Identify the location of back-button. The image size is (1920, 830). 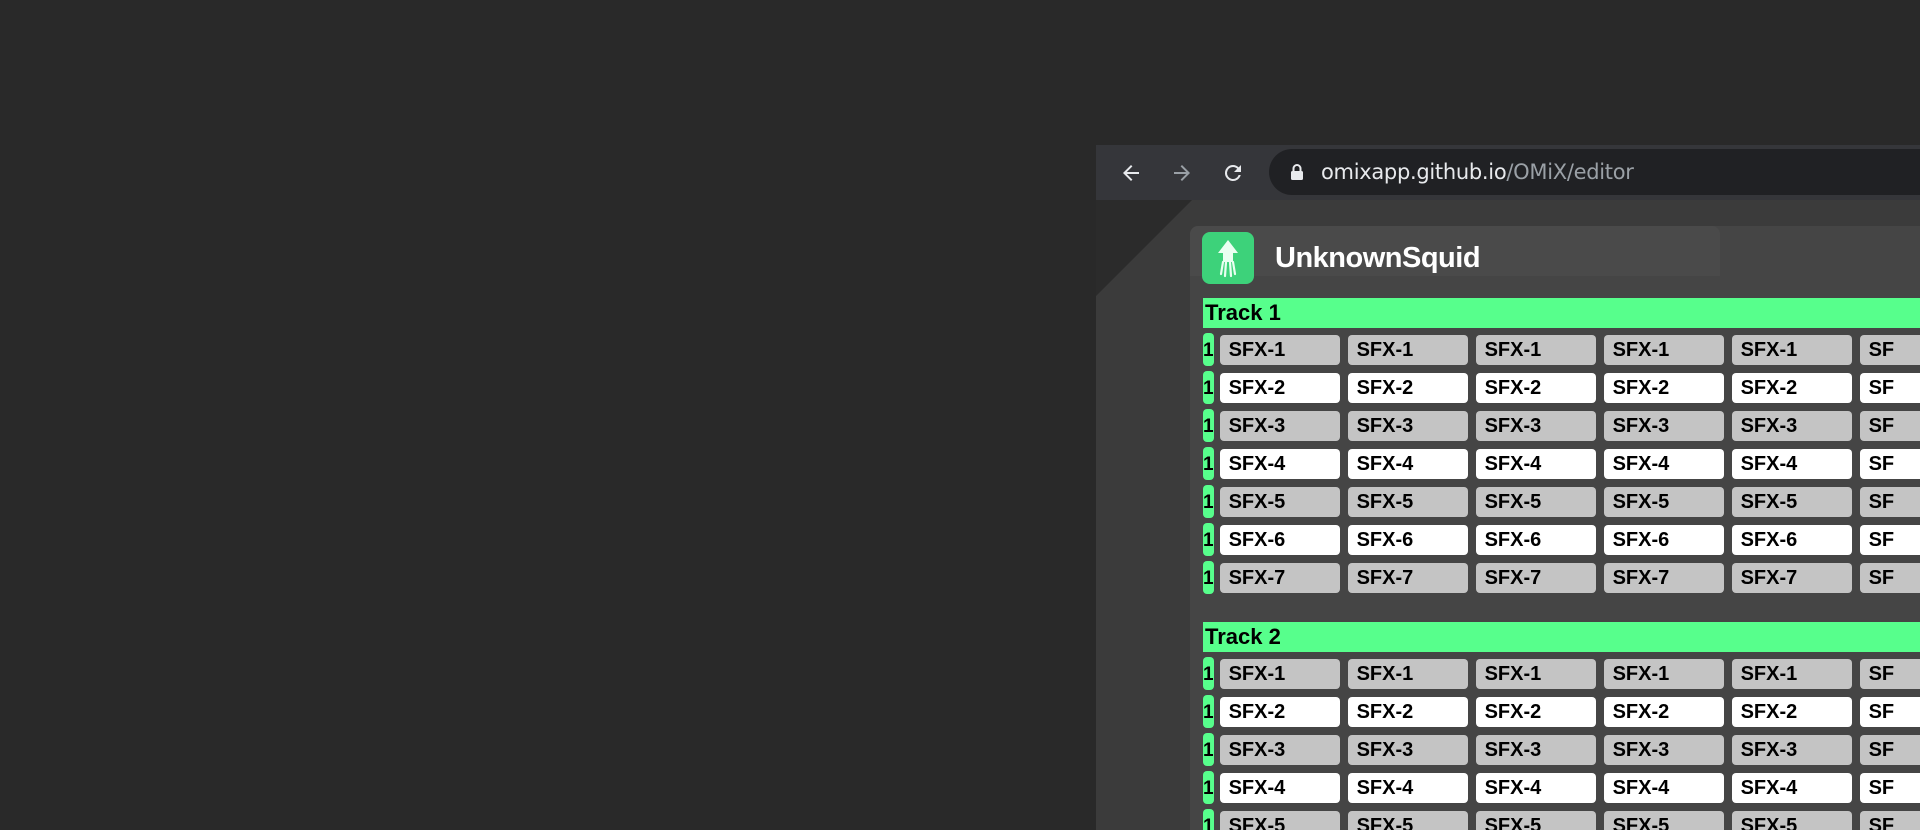
(1131, 173).